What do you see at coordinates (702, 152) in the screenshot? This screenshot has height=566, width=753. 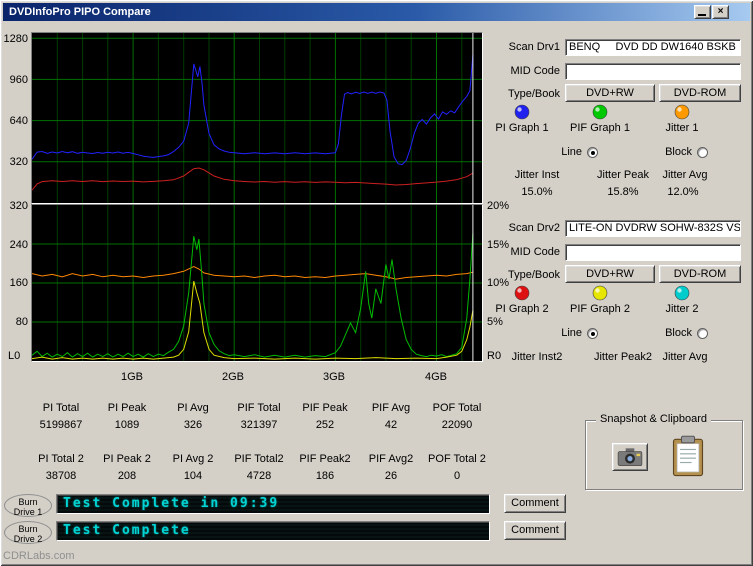 I see `block1-radio` at bounding box center [702, 152].